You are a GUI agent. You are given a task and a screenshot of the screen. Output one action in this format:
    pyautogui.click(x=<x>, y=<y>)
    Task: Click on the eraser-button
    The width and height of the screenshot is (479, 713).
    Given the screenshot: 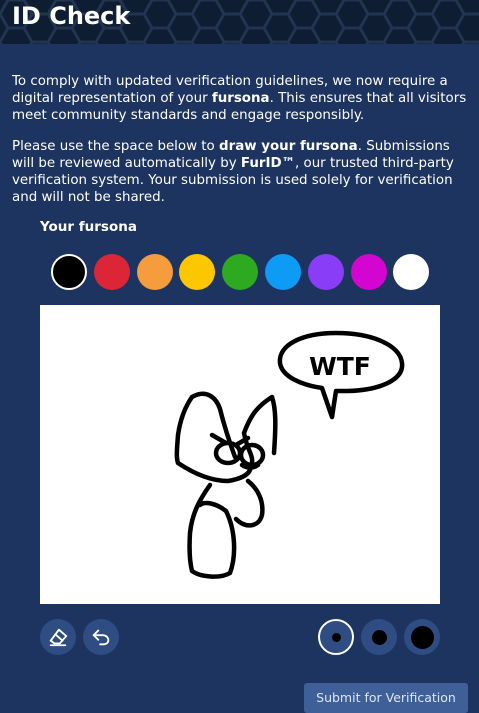 What is the action you would take?
    pyautogui.click(x=58, y=637)
    